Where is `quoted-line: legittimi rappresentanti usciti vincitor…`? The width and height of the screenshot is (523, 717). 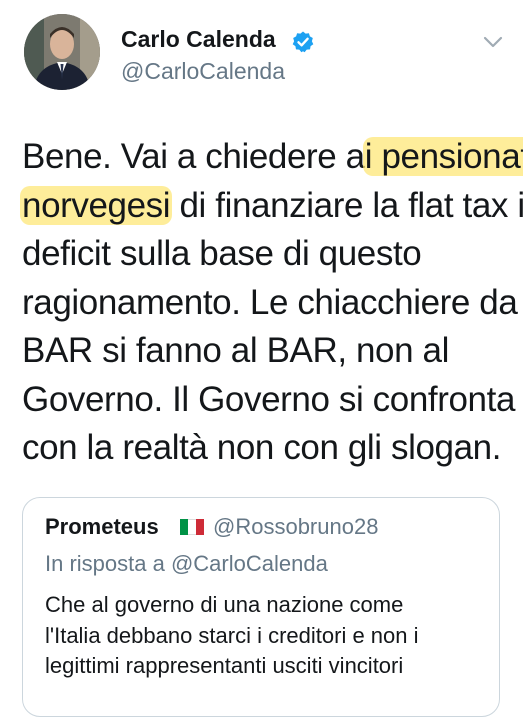
quoted-line: legittimi rappresentanti usciti vincitor… is located at coordinates (224, 665).